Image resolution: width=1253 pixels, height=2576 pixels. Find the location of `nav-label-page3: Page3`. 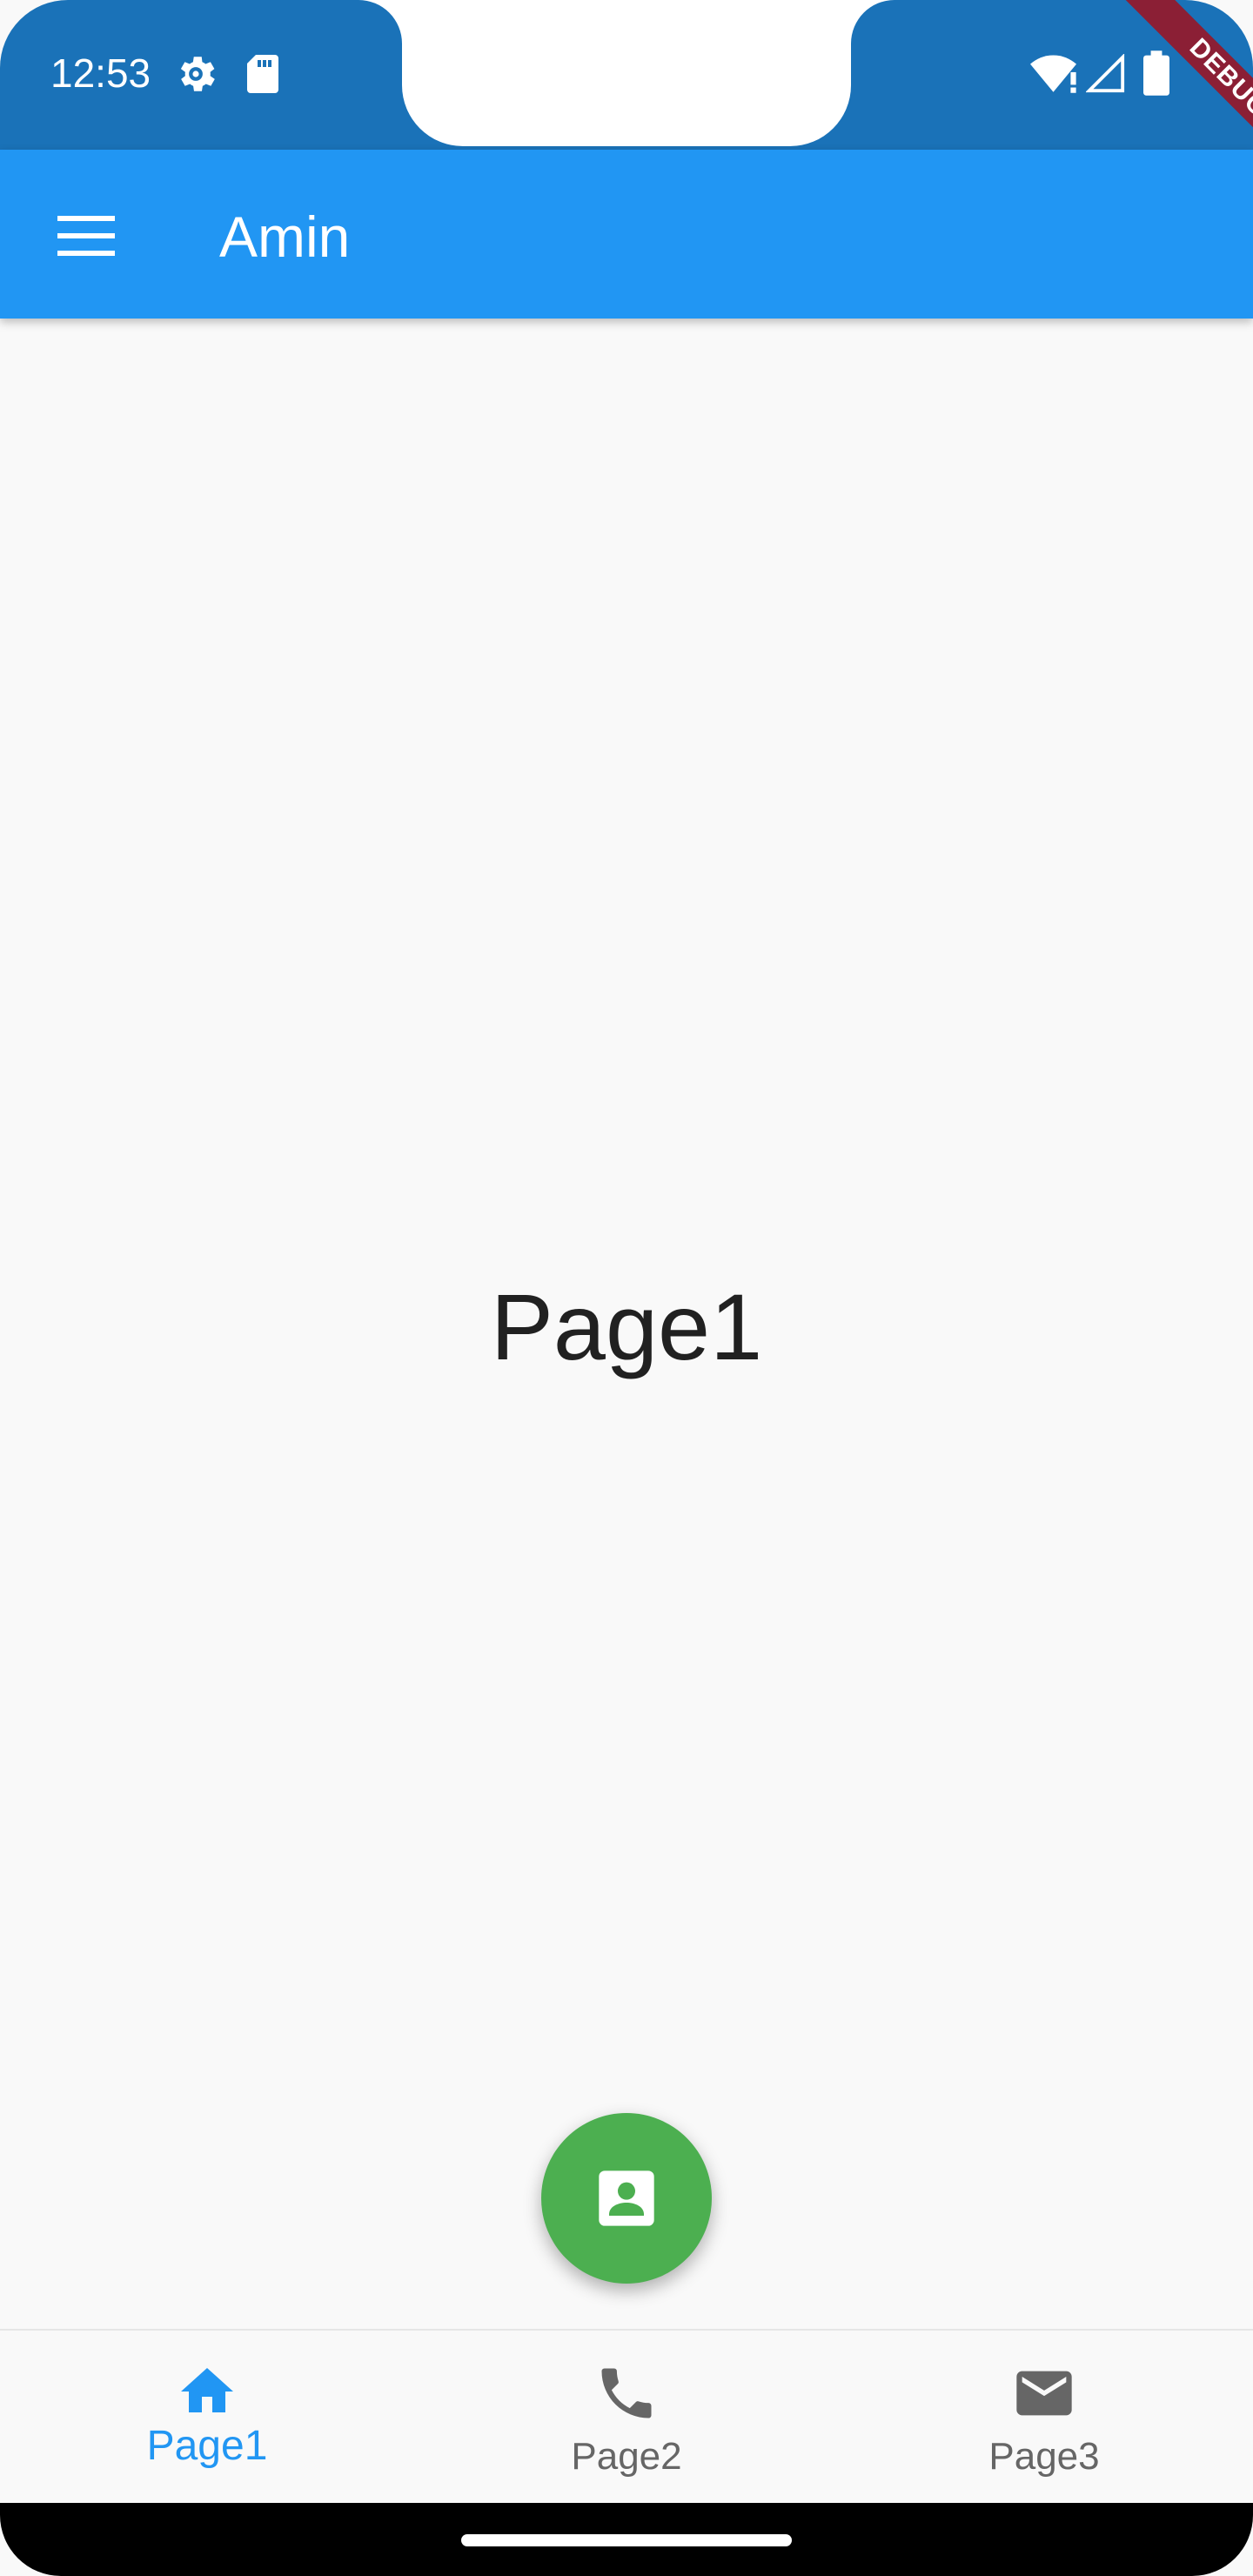

nav-label-page3: Page3 is located at coordinates (1044, 2456).